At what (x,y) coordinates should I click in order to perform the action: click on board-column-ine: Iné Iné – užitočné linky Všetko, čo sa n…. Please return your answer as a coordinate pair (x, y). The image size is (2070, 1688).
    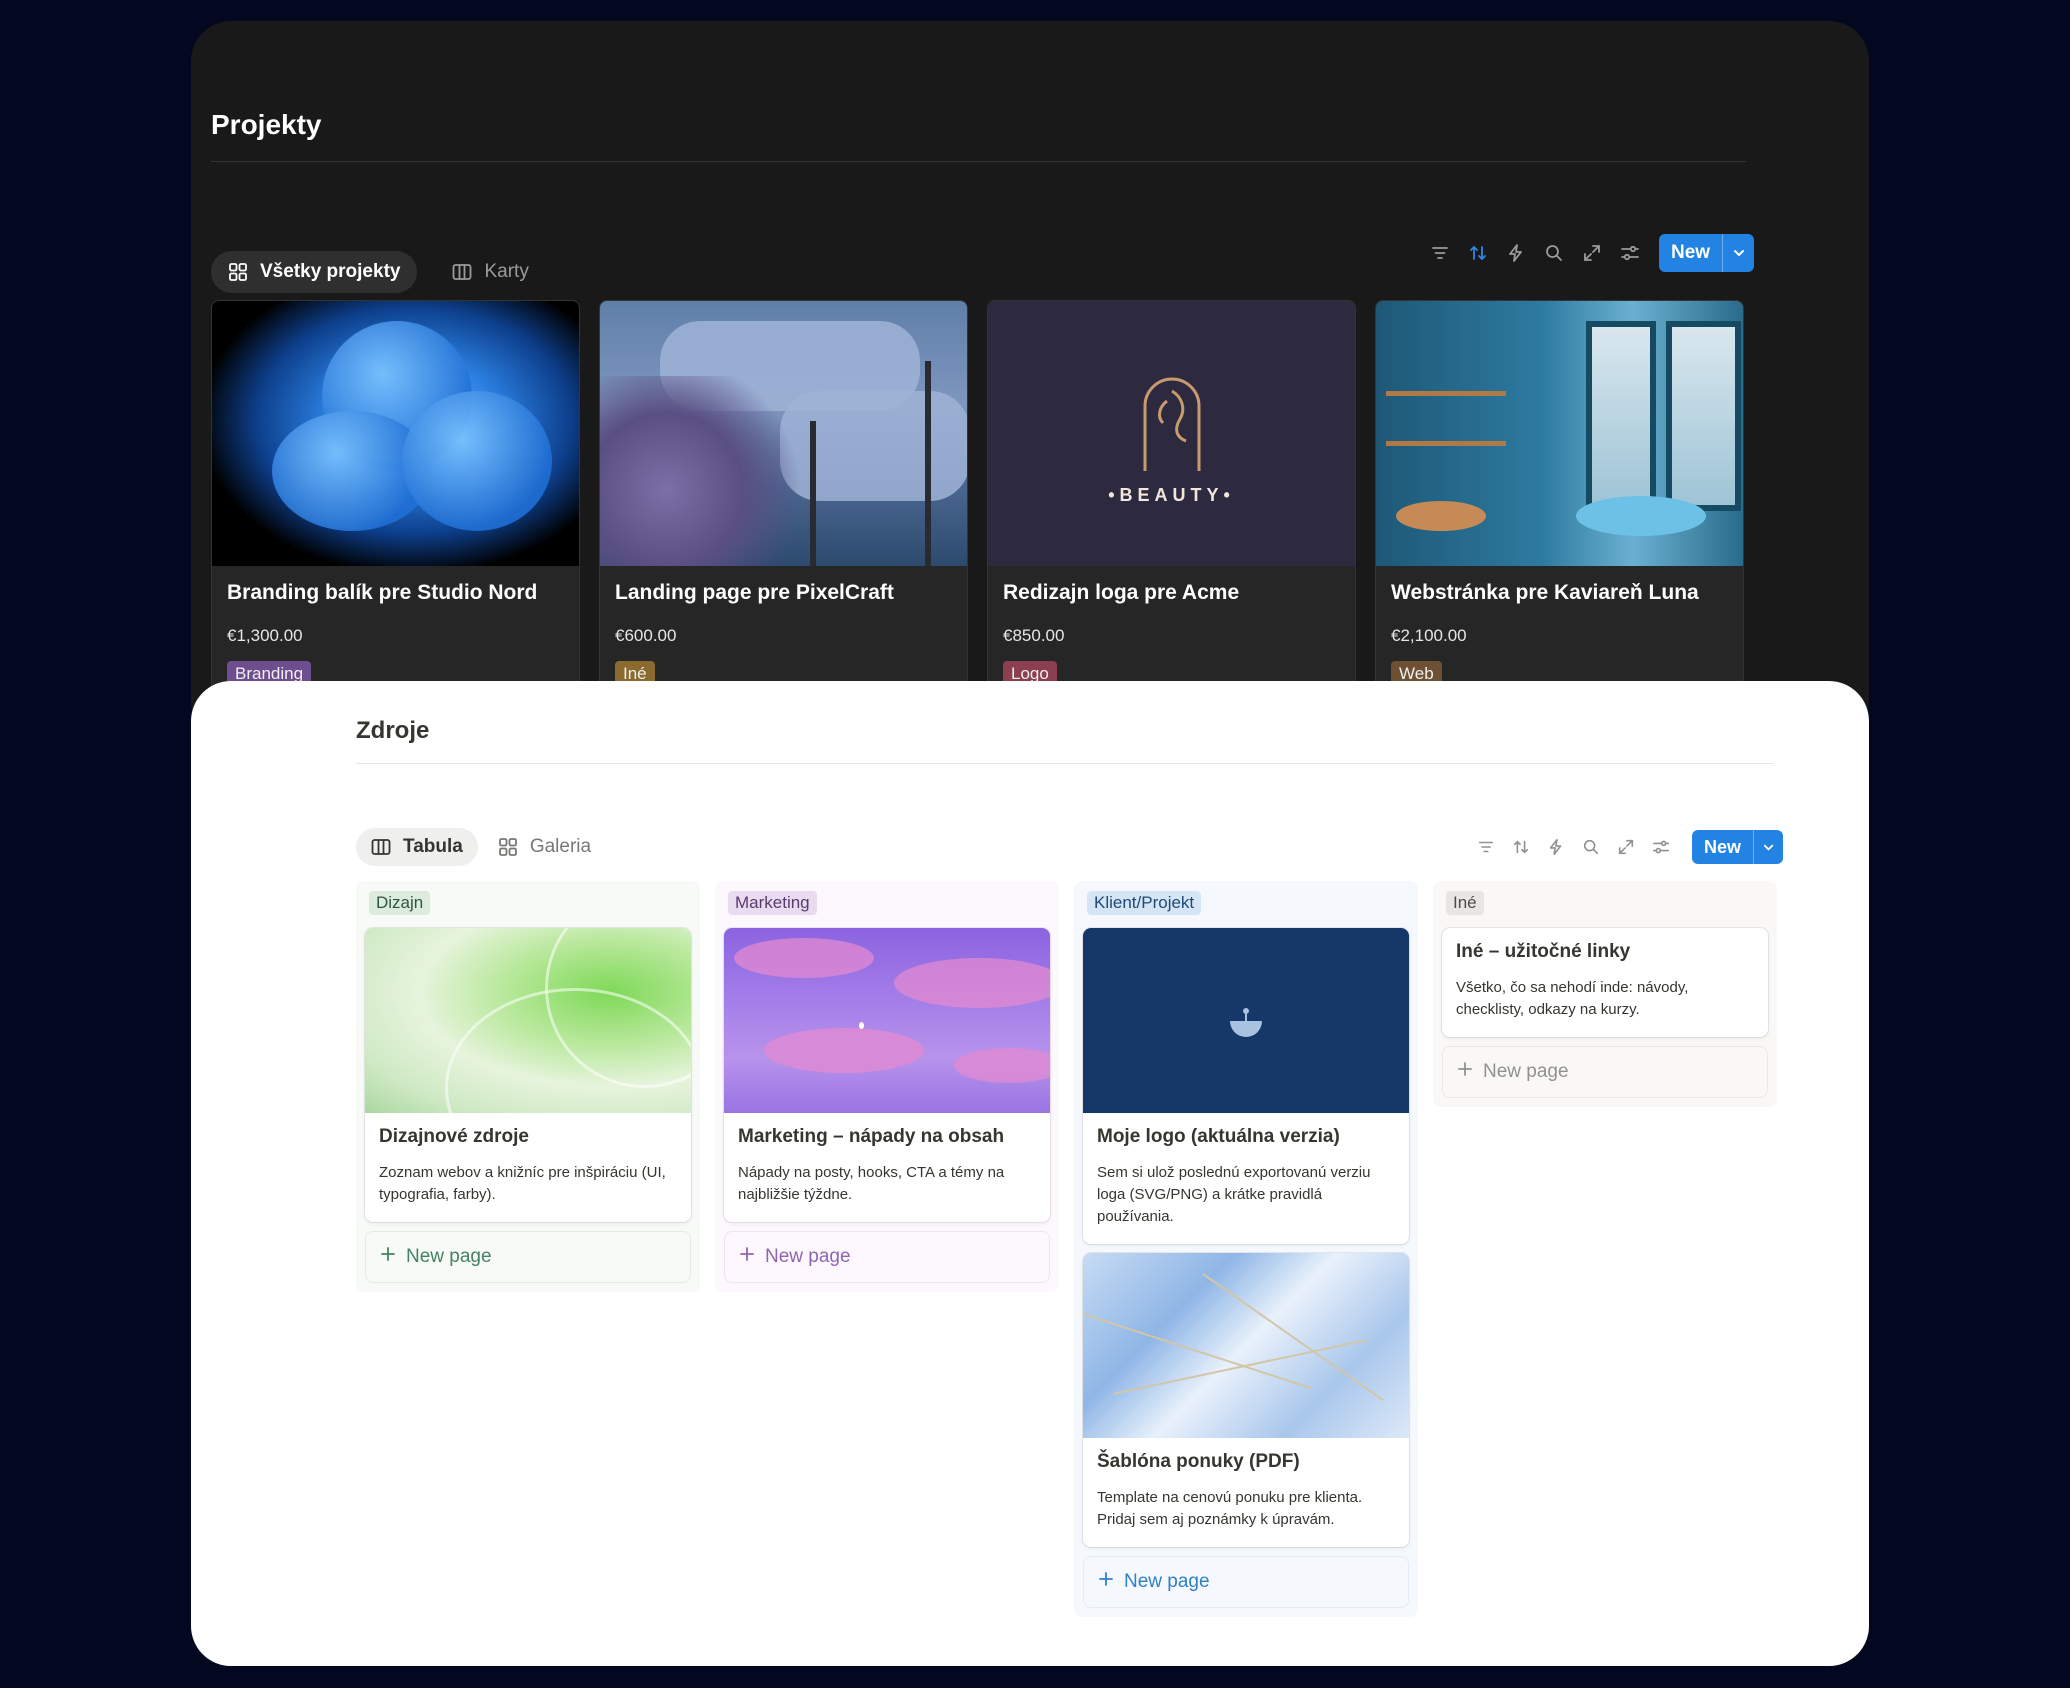
    Looking at the image, I should click on (1605, 994).